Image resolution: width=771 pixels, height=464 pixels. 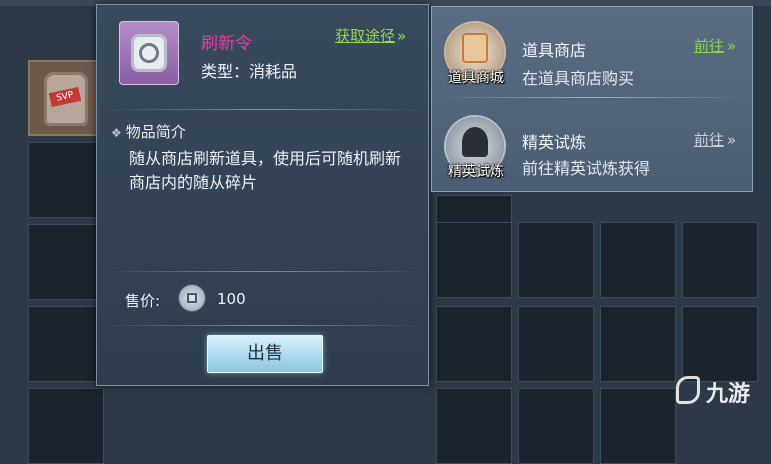 I want to click on acquisition-subtitle: 前往精英试炼获得, so click(x=586, y=168).